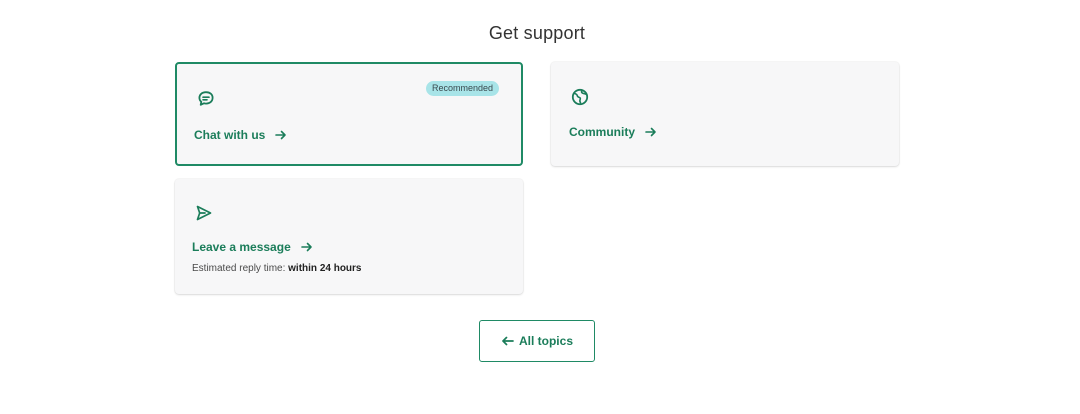 The width and height of the screenshot is (1080, 414). What do you see at coordinates (602, 132) in the screenshot?
I see `community-link-label: Community` at bounding box center [602, 132].